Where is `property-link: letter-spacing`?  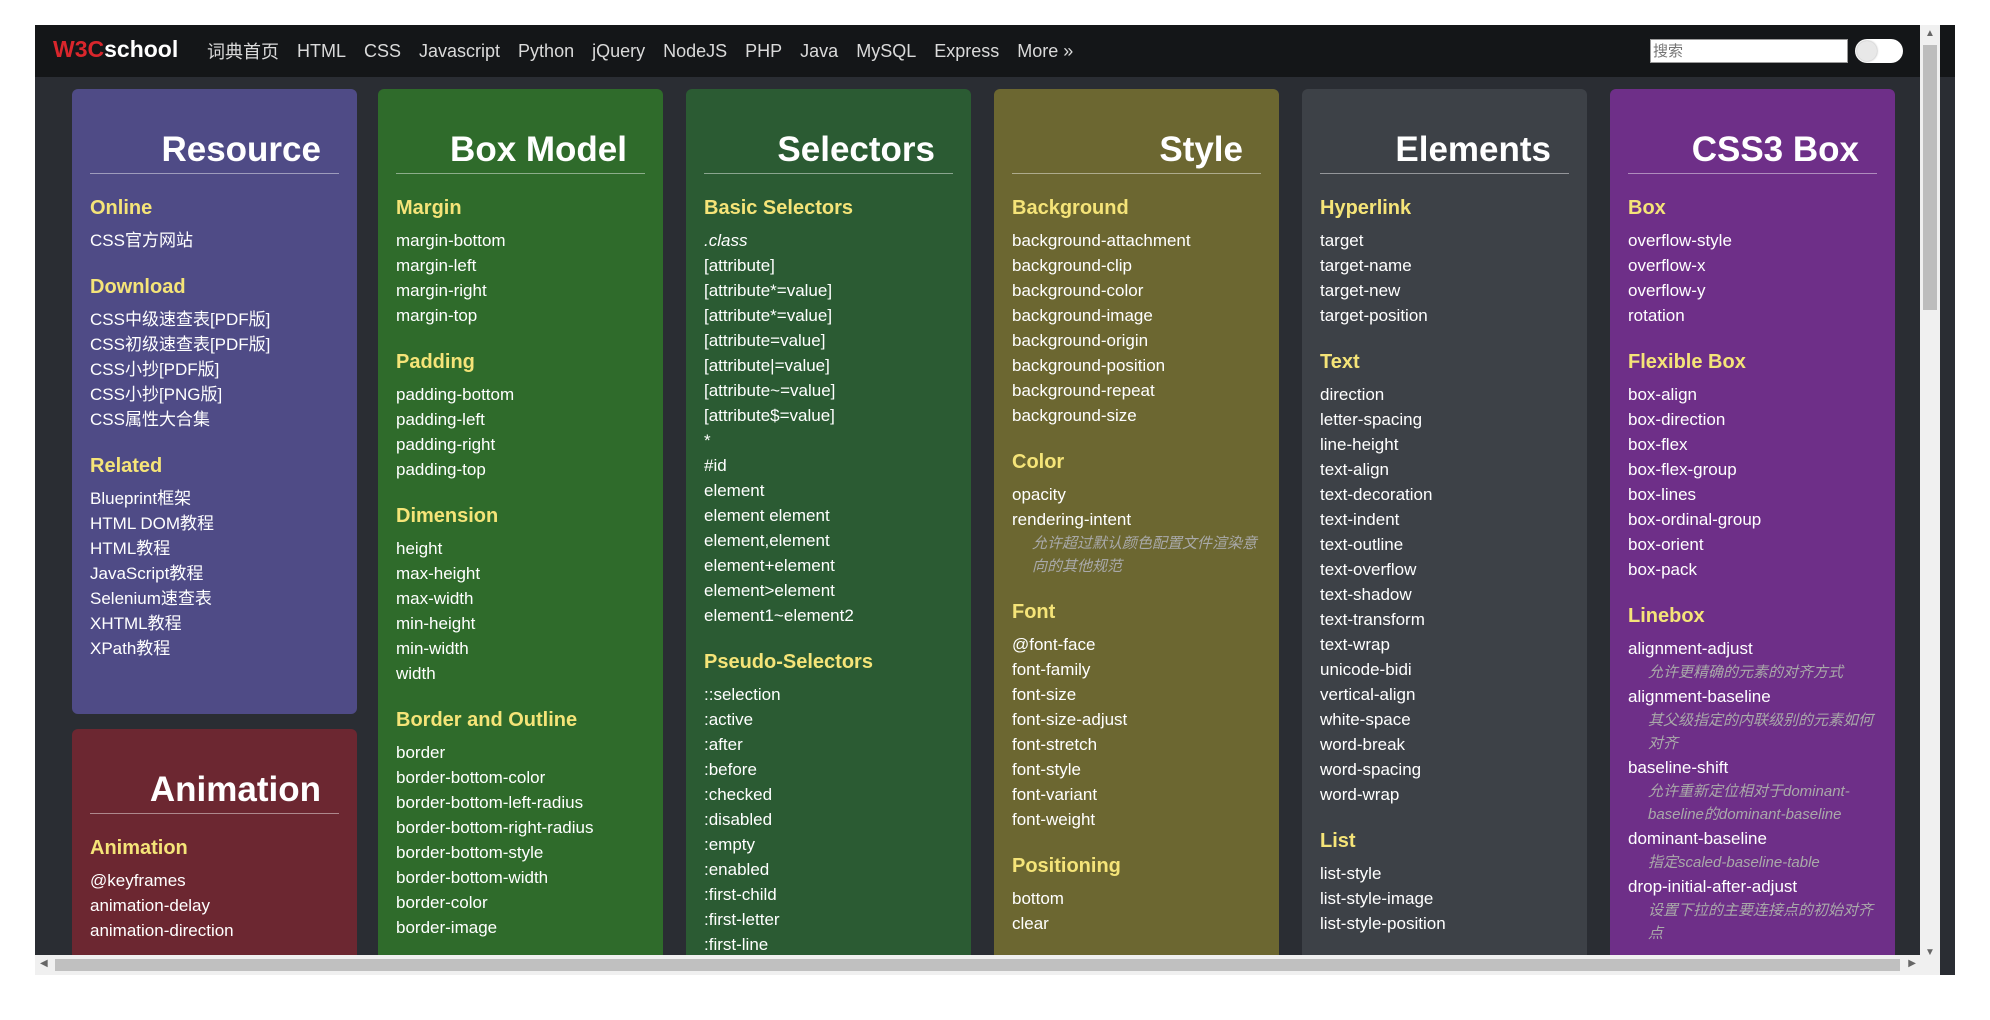
property-link: letter-spacing is located at coordinates (1444, 419).